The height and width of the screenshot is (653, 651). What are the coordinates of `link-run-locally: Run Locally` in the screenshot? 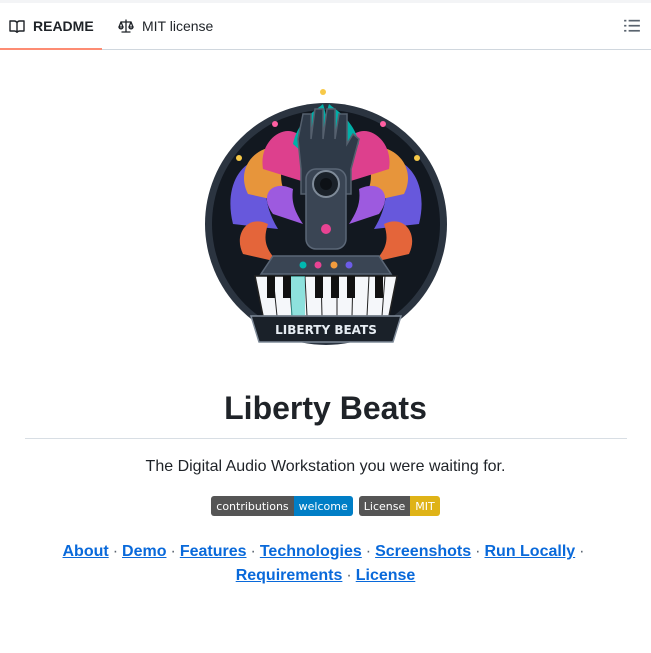 It's located at (529, 551).